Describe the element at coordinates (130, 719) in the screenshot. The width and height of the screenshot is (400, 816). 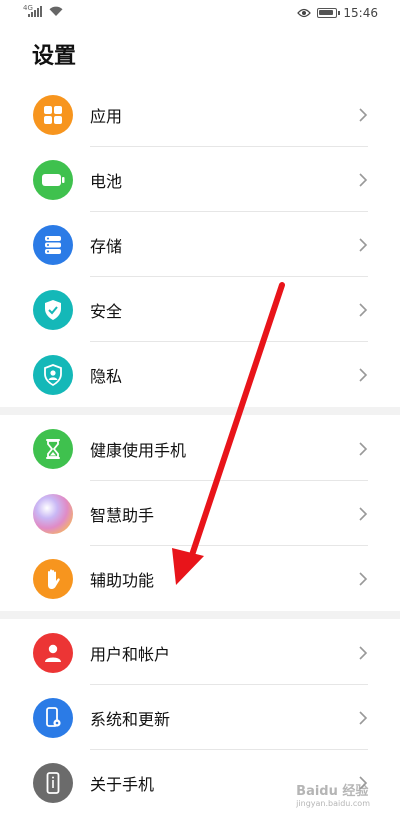
I see `settings-item-label: 系统和更新` at that location.